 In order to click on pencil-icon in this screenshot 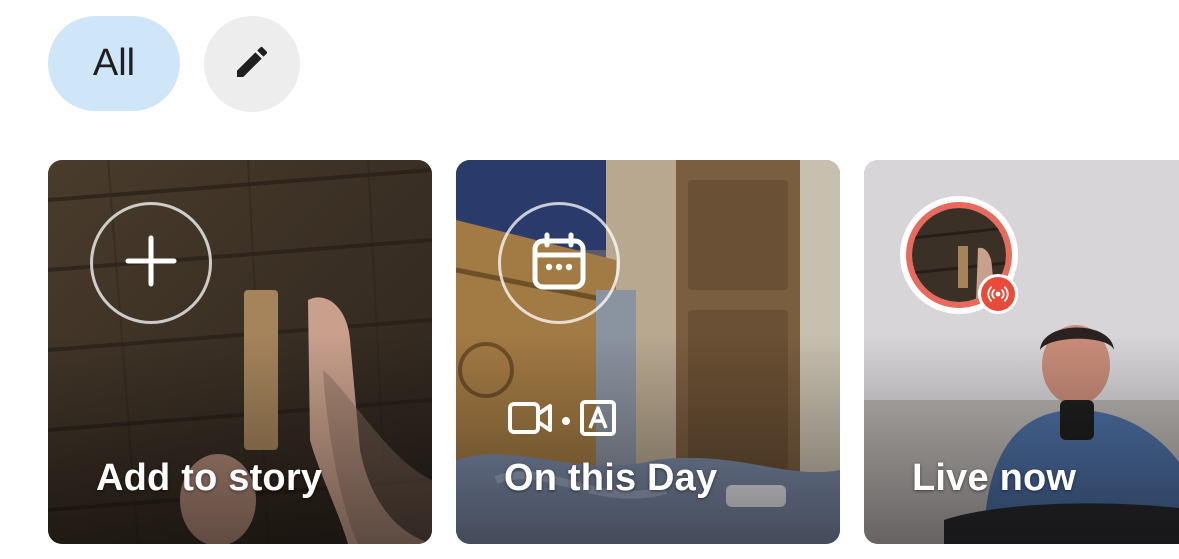, I will do `click(252, 64)`.